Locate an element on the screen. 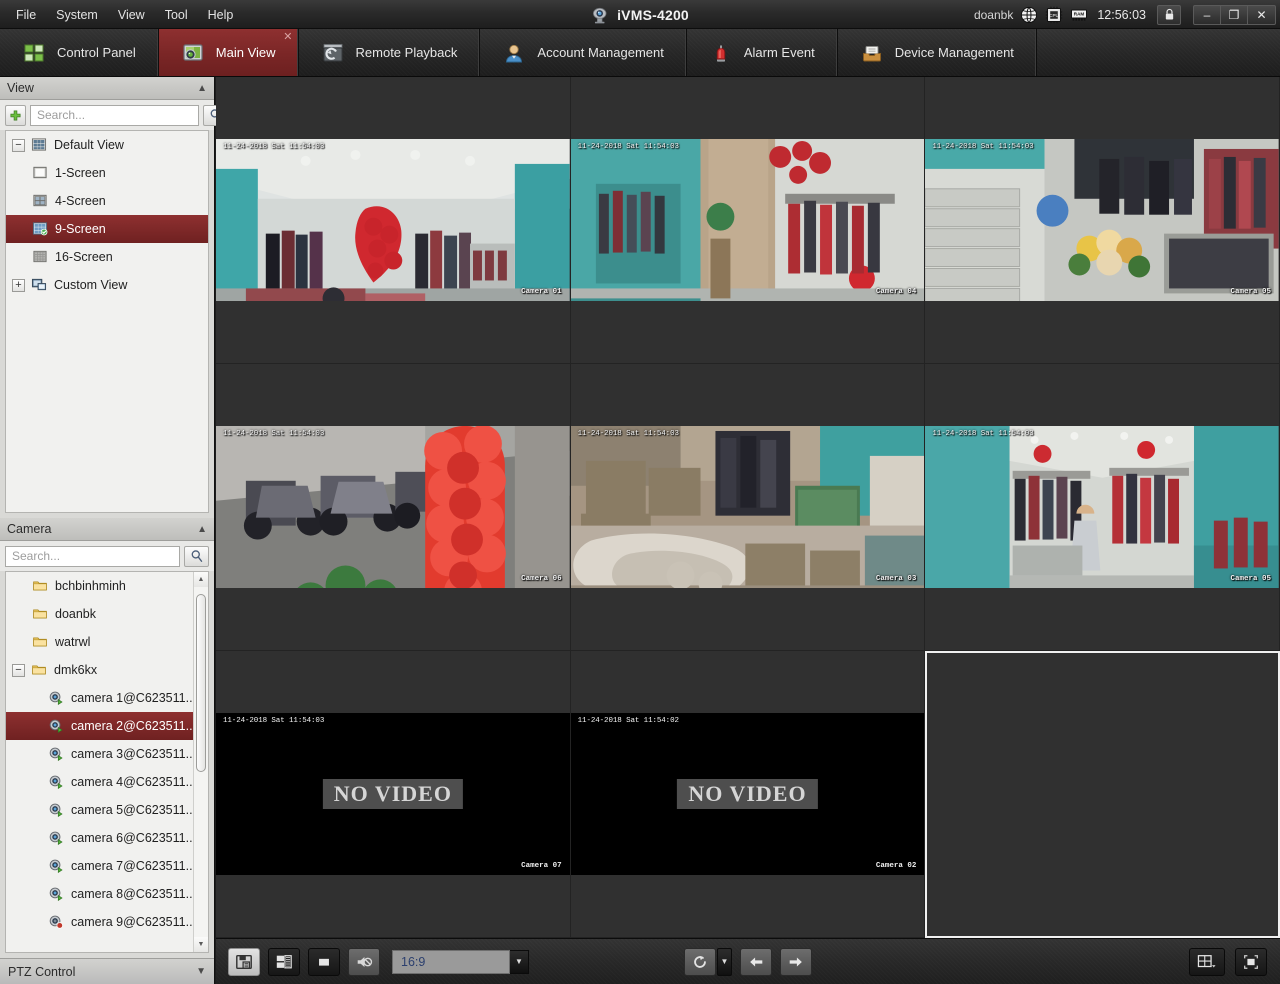  tree-item-label: 1-Screen is located at coordinates (80, 173).